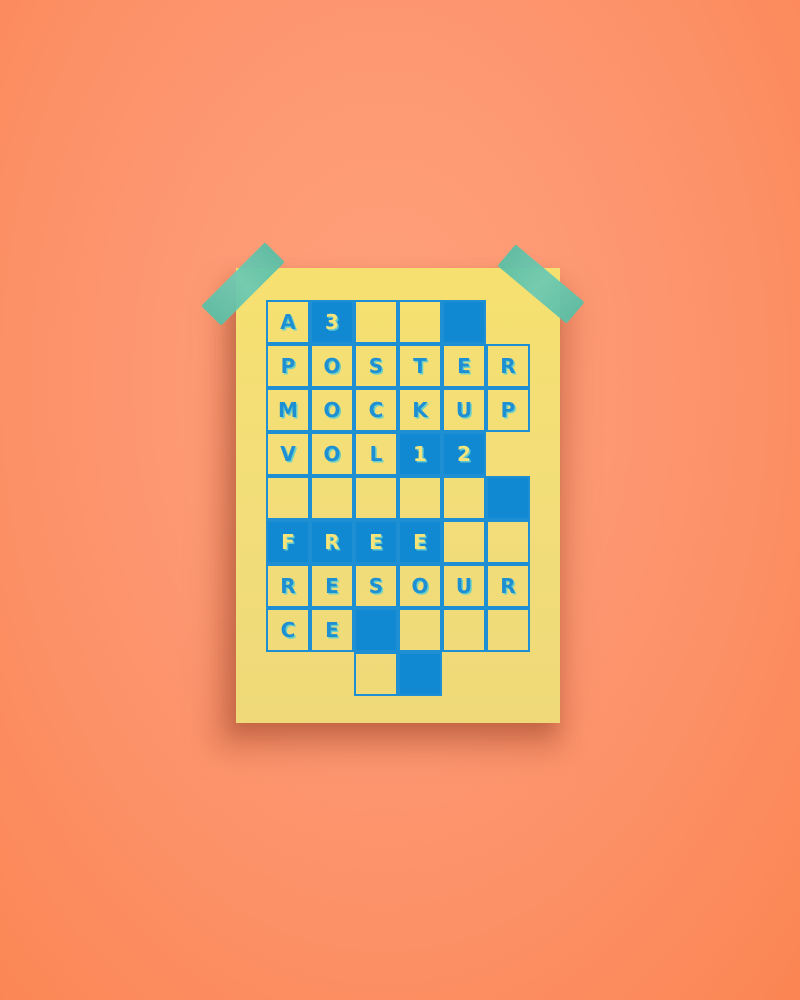 The height and width of the screenshot is (1000, 800). Describe the element at coordinates (420, 454) in the screenshot. I see `grid-cell: 1` at that location.